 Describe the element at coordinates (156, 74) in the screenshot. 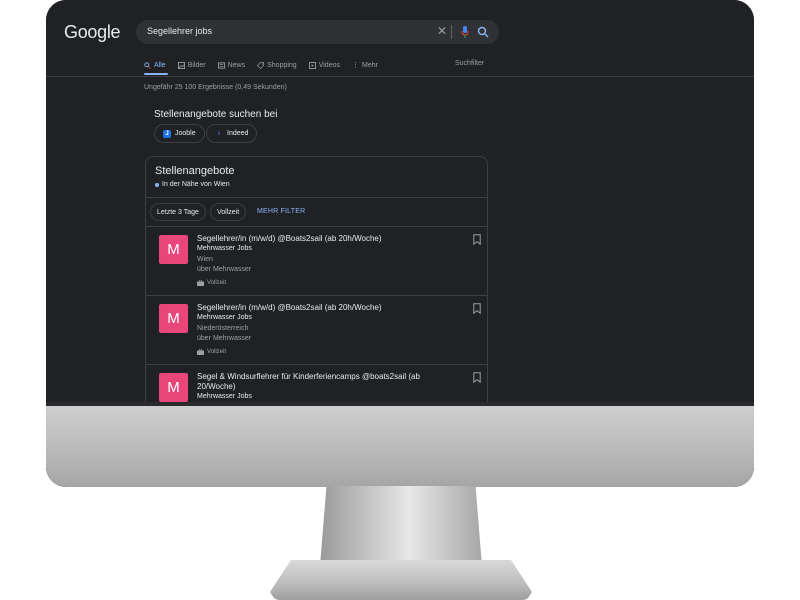

I see `active-tab-indicator` at that location.